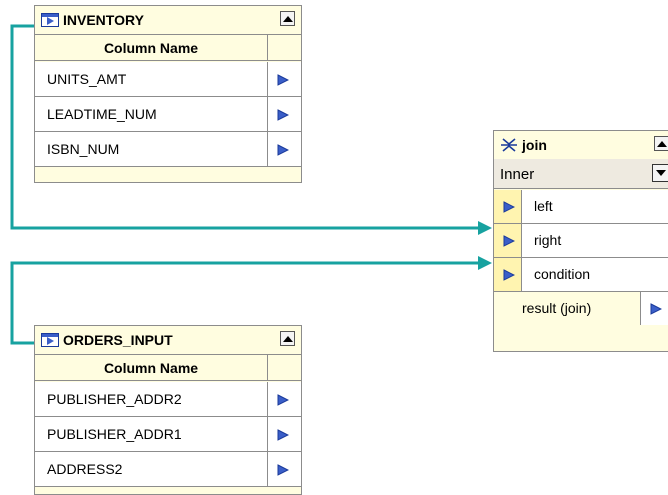 The image size is (668, 495). Describe the element at coordinates (557, 308) in the screenshot. I see `output-label: result (join)` at that location.